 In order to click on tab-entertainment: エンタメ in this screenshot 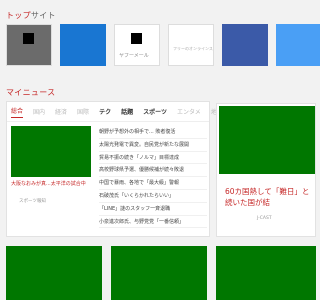, I will do `click(189, 111)`.